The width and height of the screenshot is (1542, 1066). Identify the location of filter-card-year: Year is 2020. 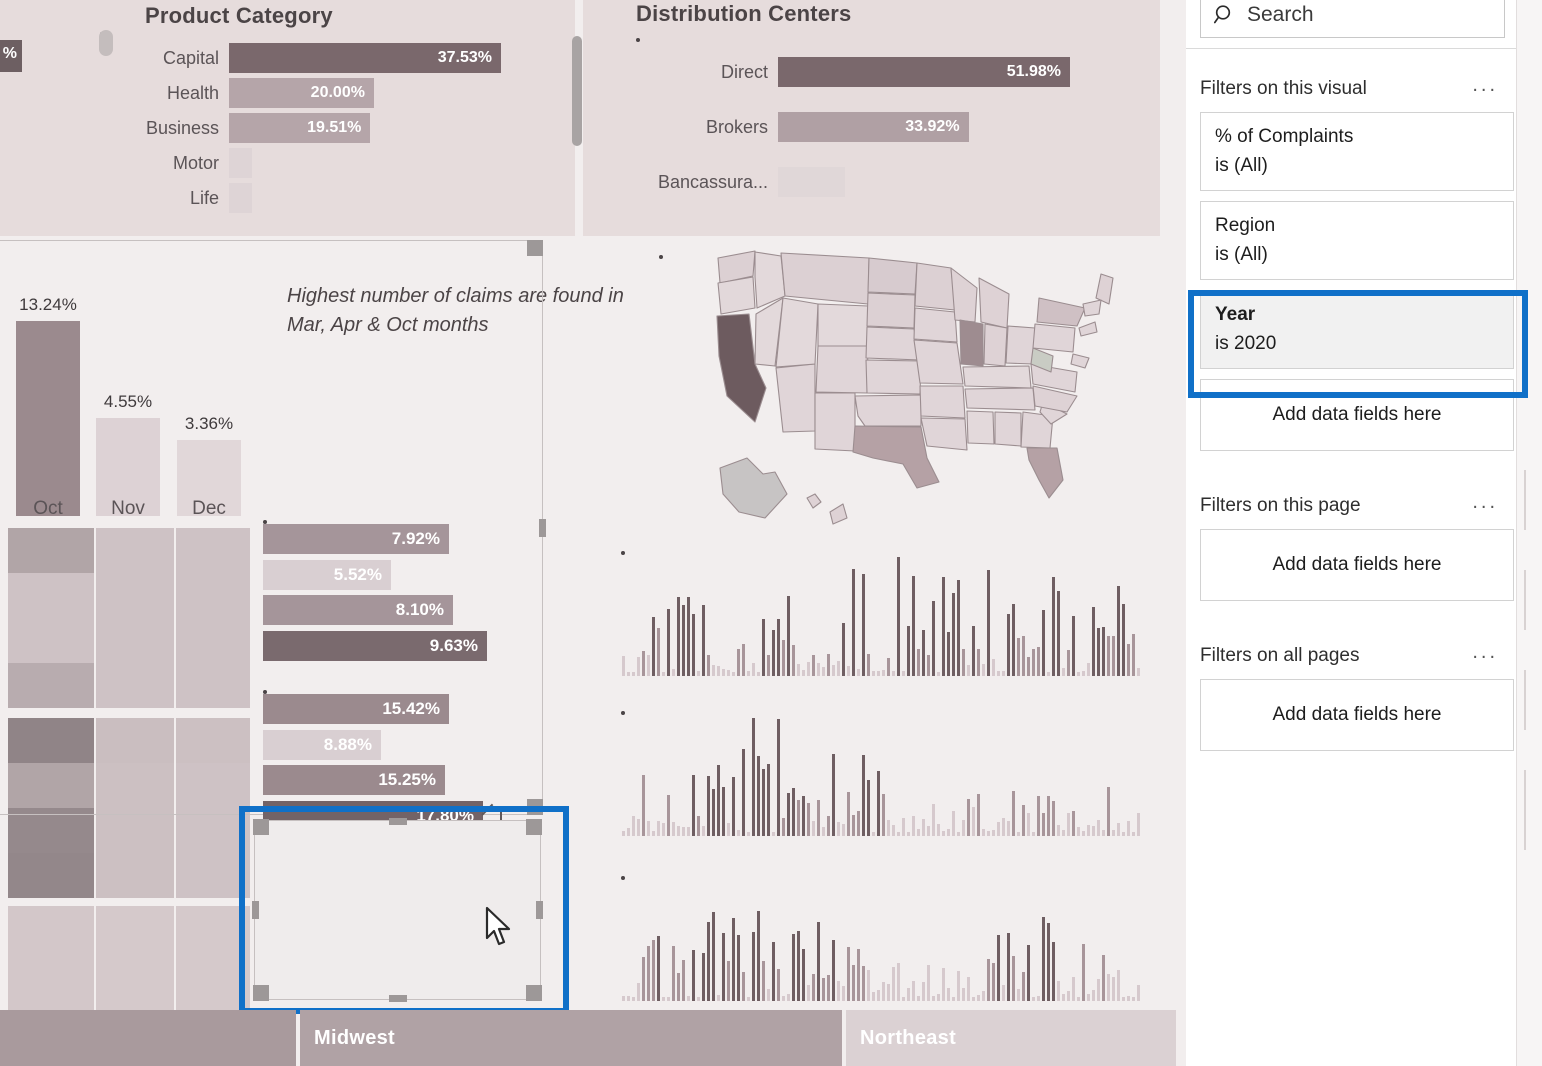
(1357, 329).